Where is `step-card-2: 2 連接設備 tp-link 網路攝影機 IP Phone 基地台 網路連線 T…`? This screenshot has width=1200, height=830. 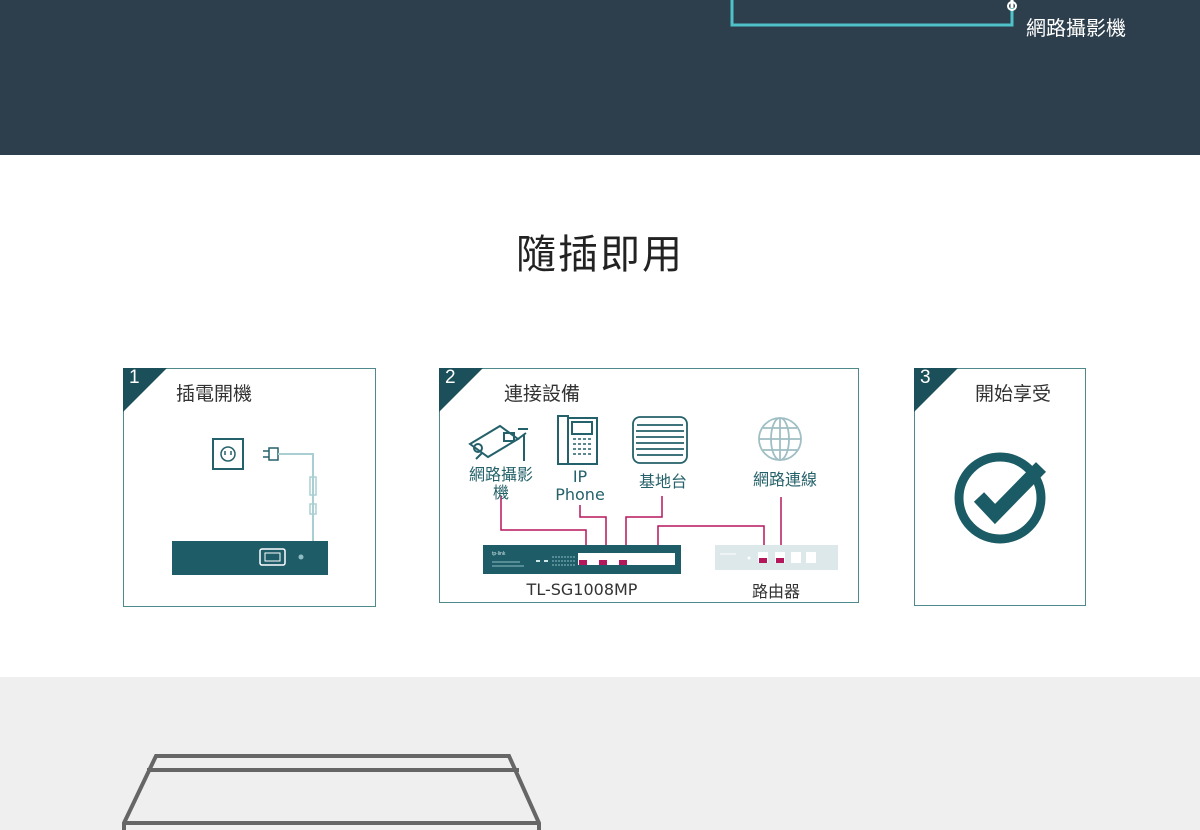 step-card-2: 2 連接設備 tp-link 網路攝影機 IP Phone 基地台 網路連線 T… is located at coordinates (649, 485).